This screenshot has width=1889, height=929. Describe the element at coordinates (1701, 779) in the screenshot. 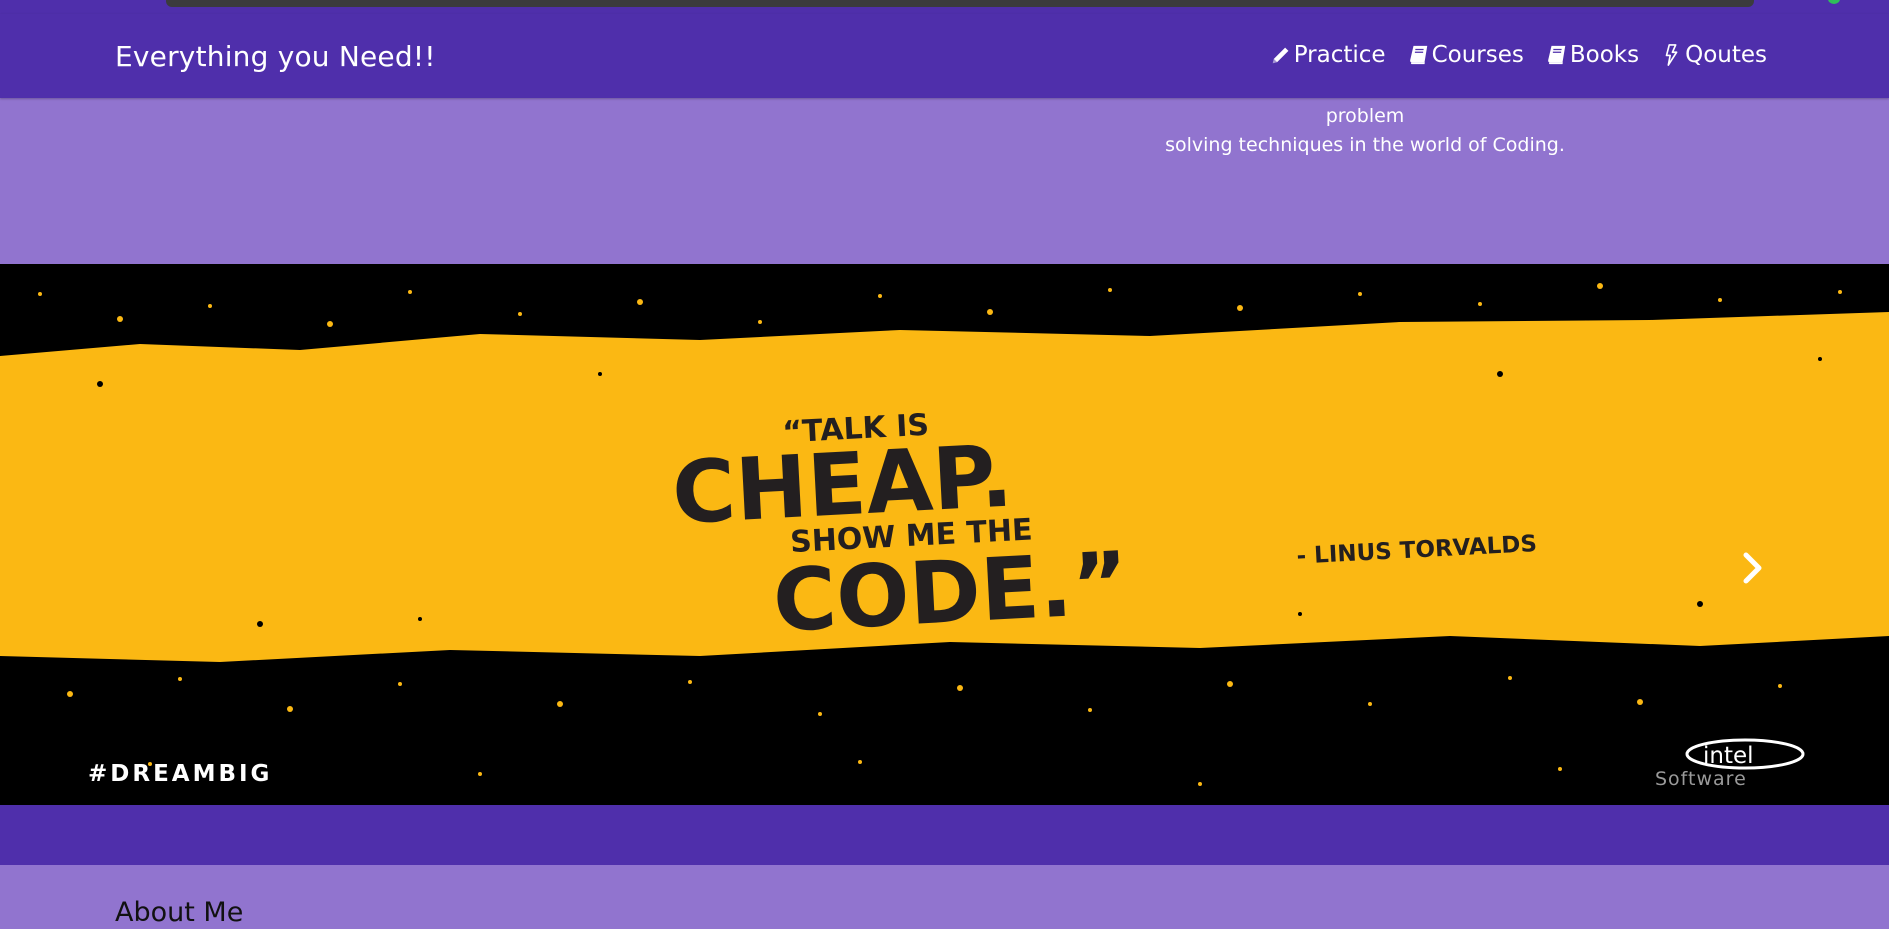

I see `intel-logo-sub: Software` at that location.